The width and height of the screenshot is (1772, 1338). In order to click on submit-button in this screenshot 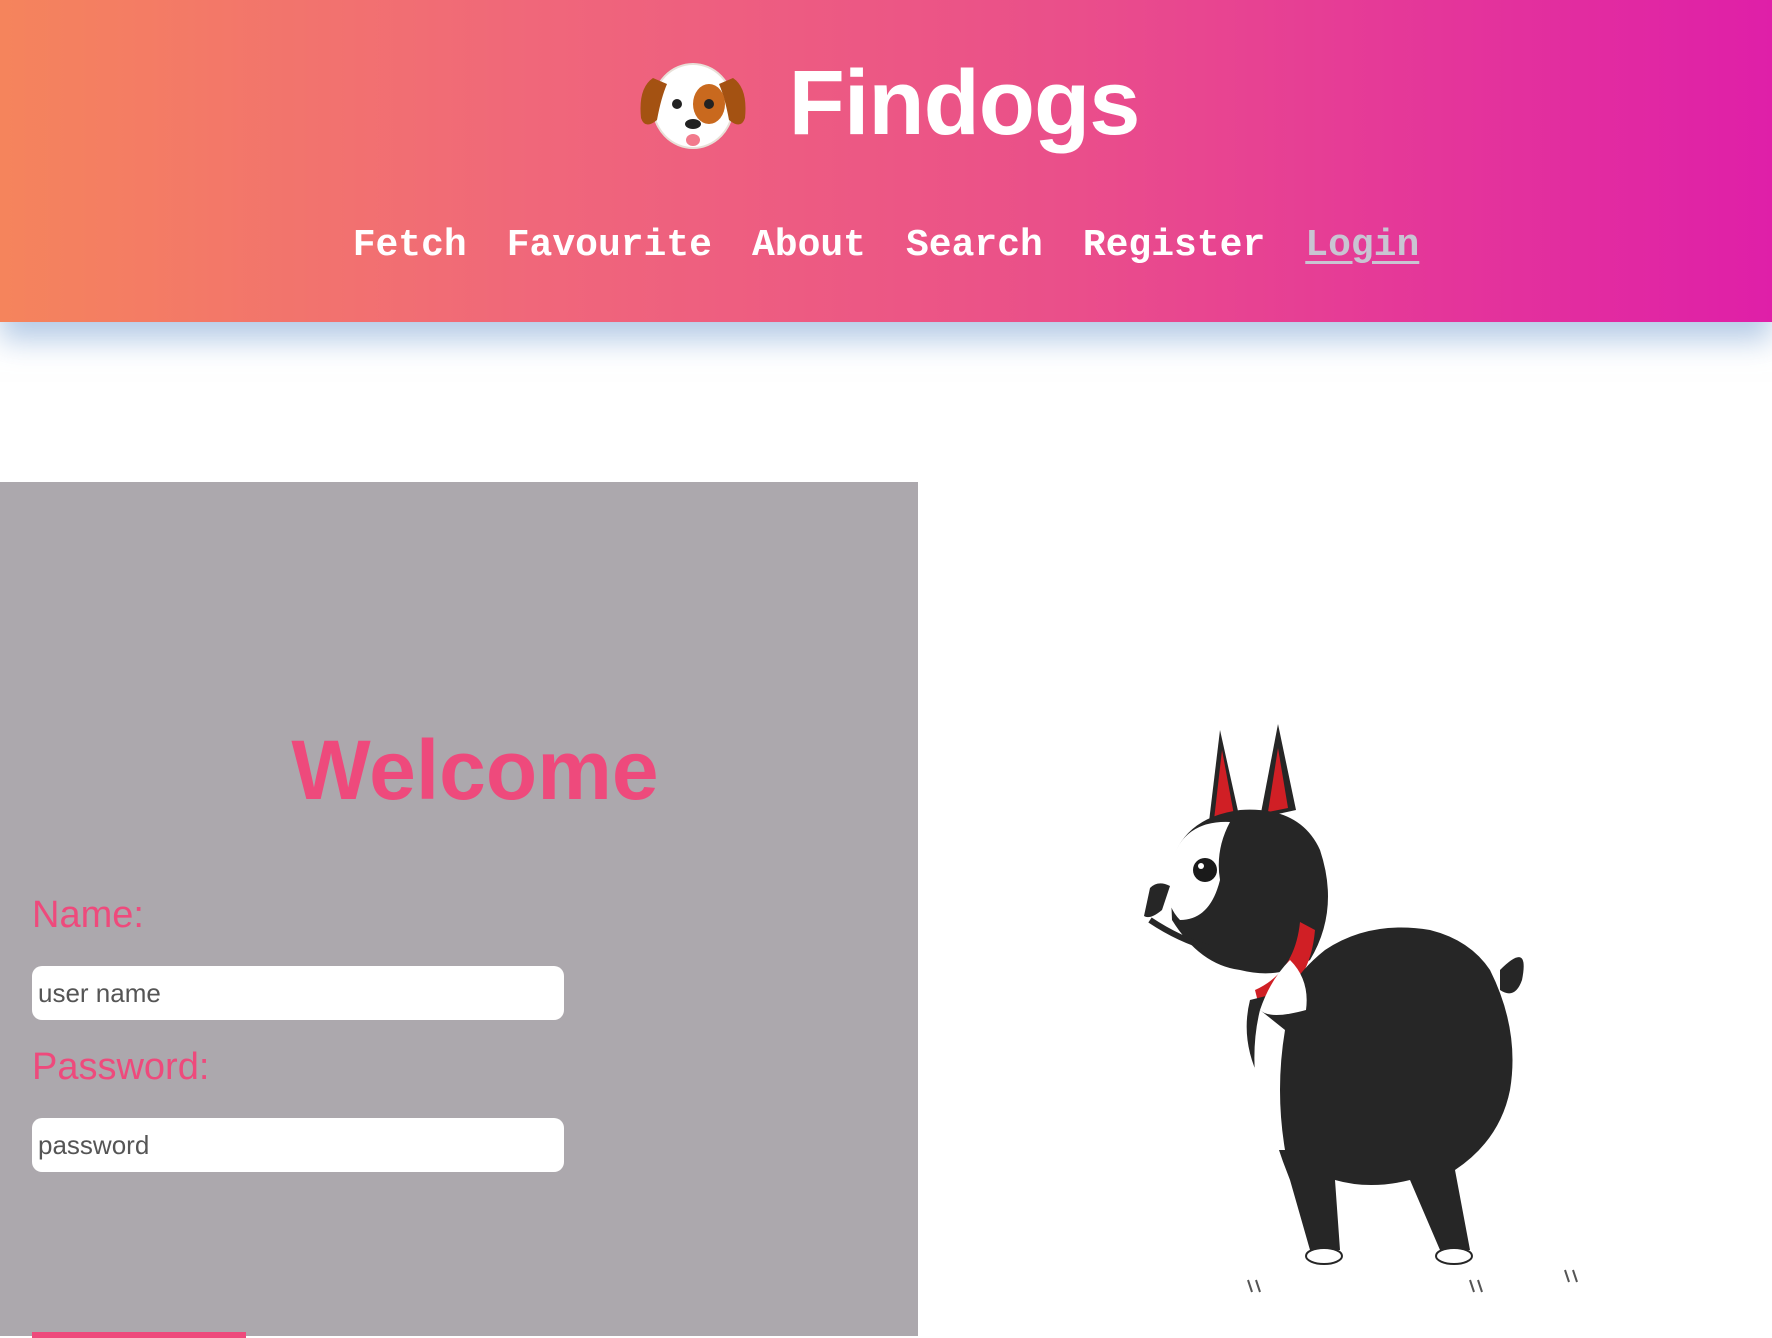, I will do `click(139, 1335)`.